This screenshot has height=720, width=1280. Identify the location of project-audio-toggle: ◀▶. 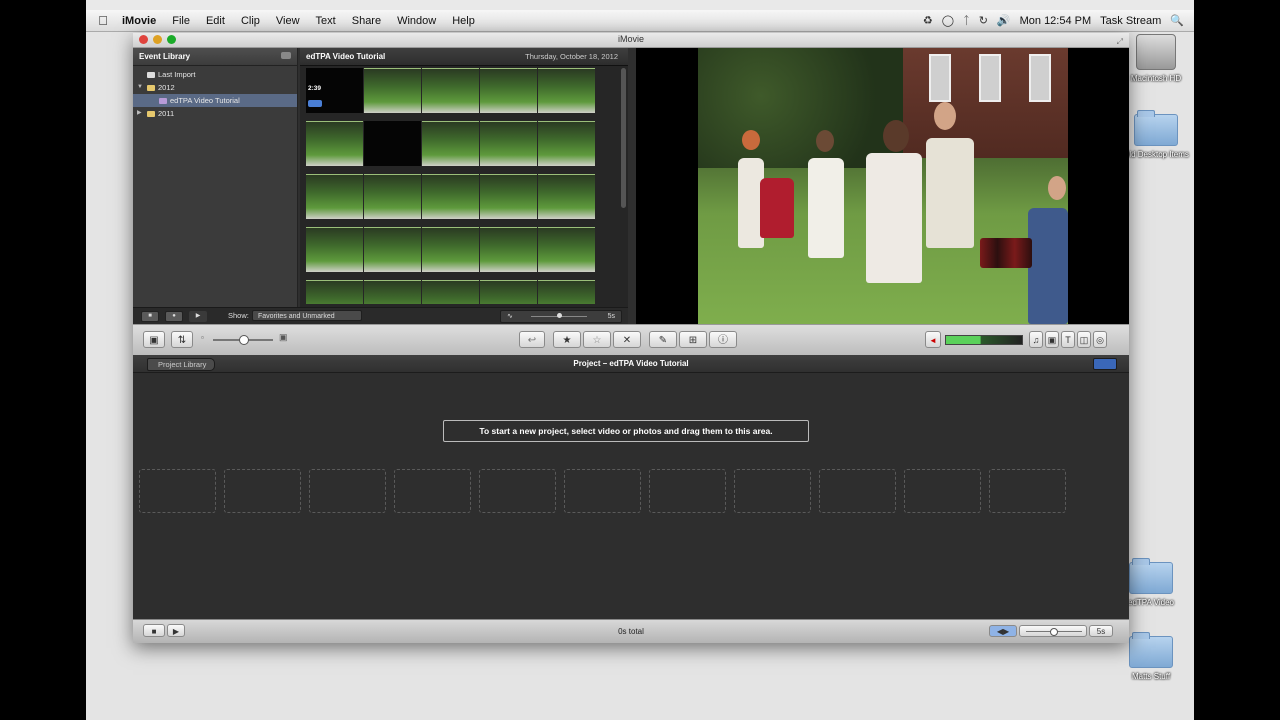
(1003, 631).